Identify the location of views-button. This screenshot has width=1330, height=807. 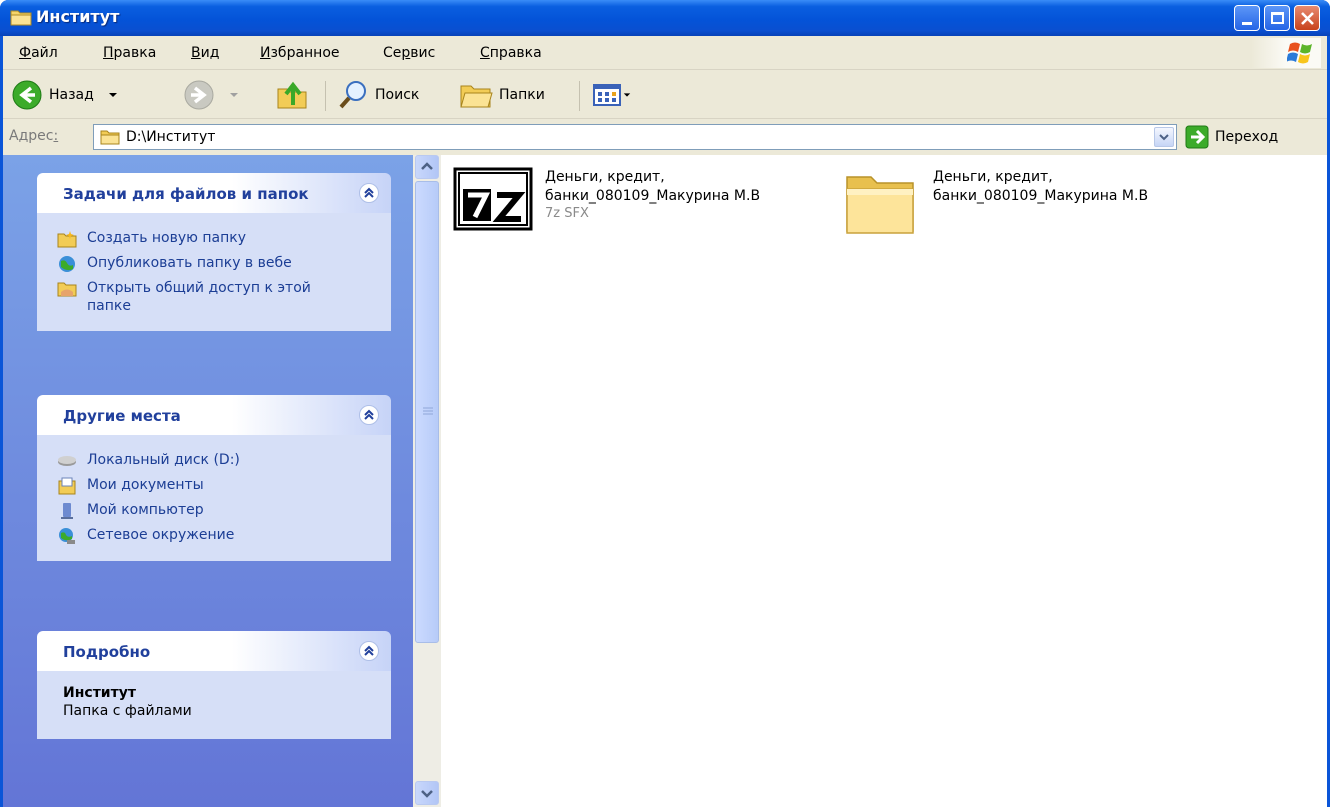
(612, 95).